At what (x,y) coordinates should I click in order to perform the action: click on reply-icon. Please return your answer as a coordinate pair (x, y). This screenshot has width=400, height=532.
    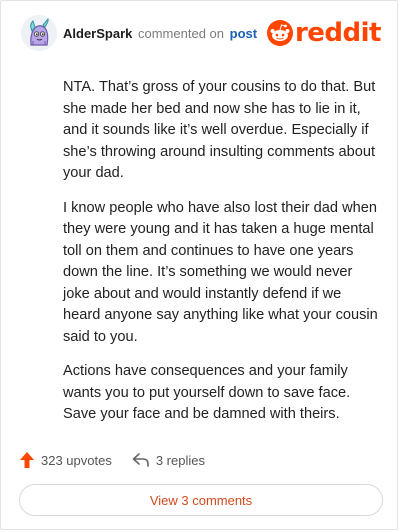
    Looking at the image, I should click on (140, 460).